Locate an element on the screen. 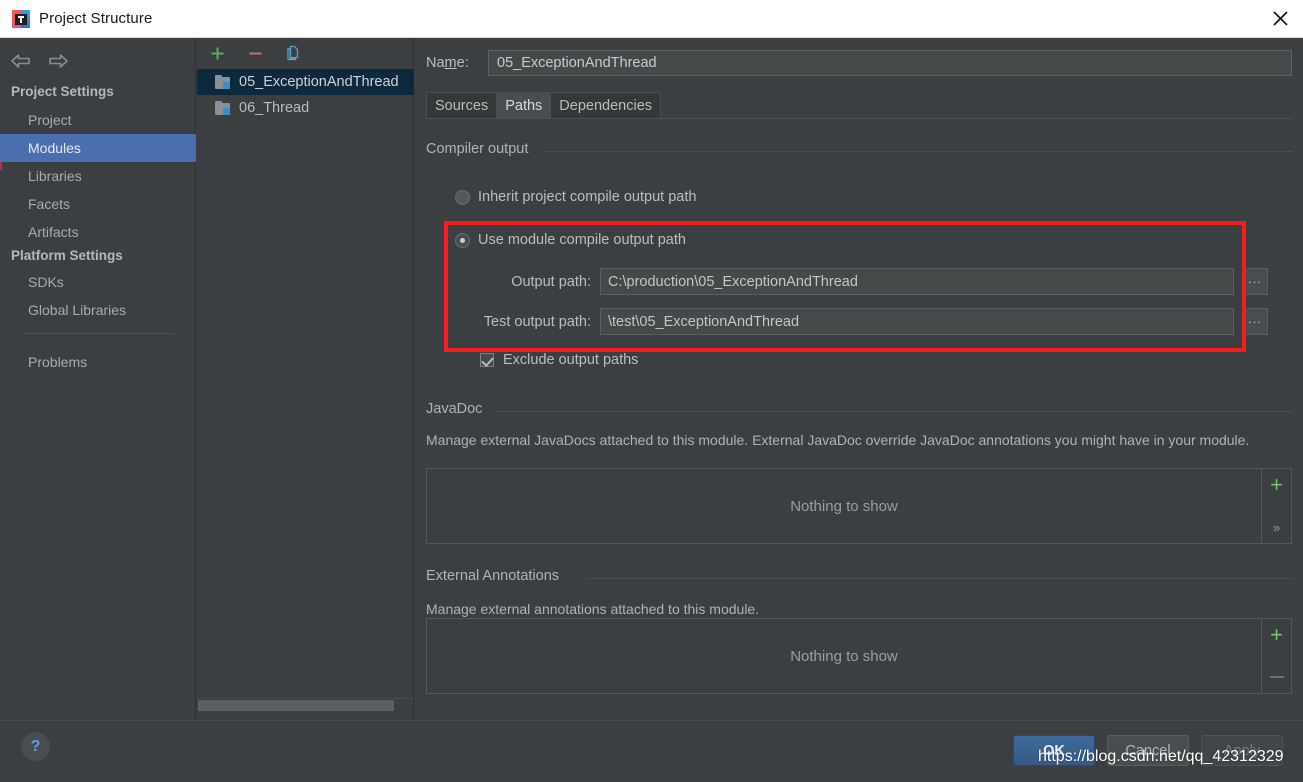 The width and height of the screenshot is (1303, 782). sidebar-item-libraries: Libraries is located at coordinates (98, 176).